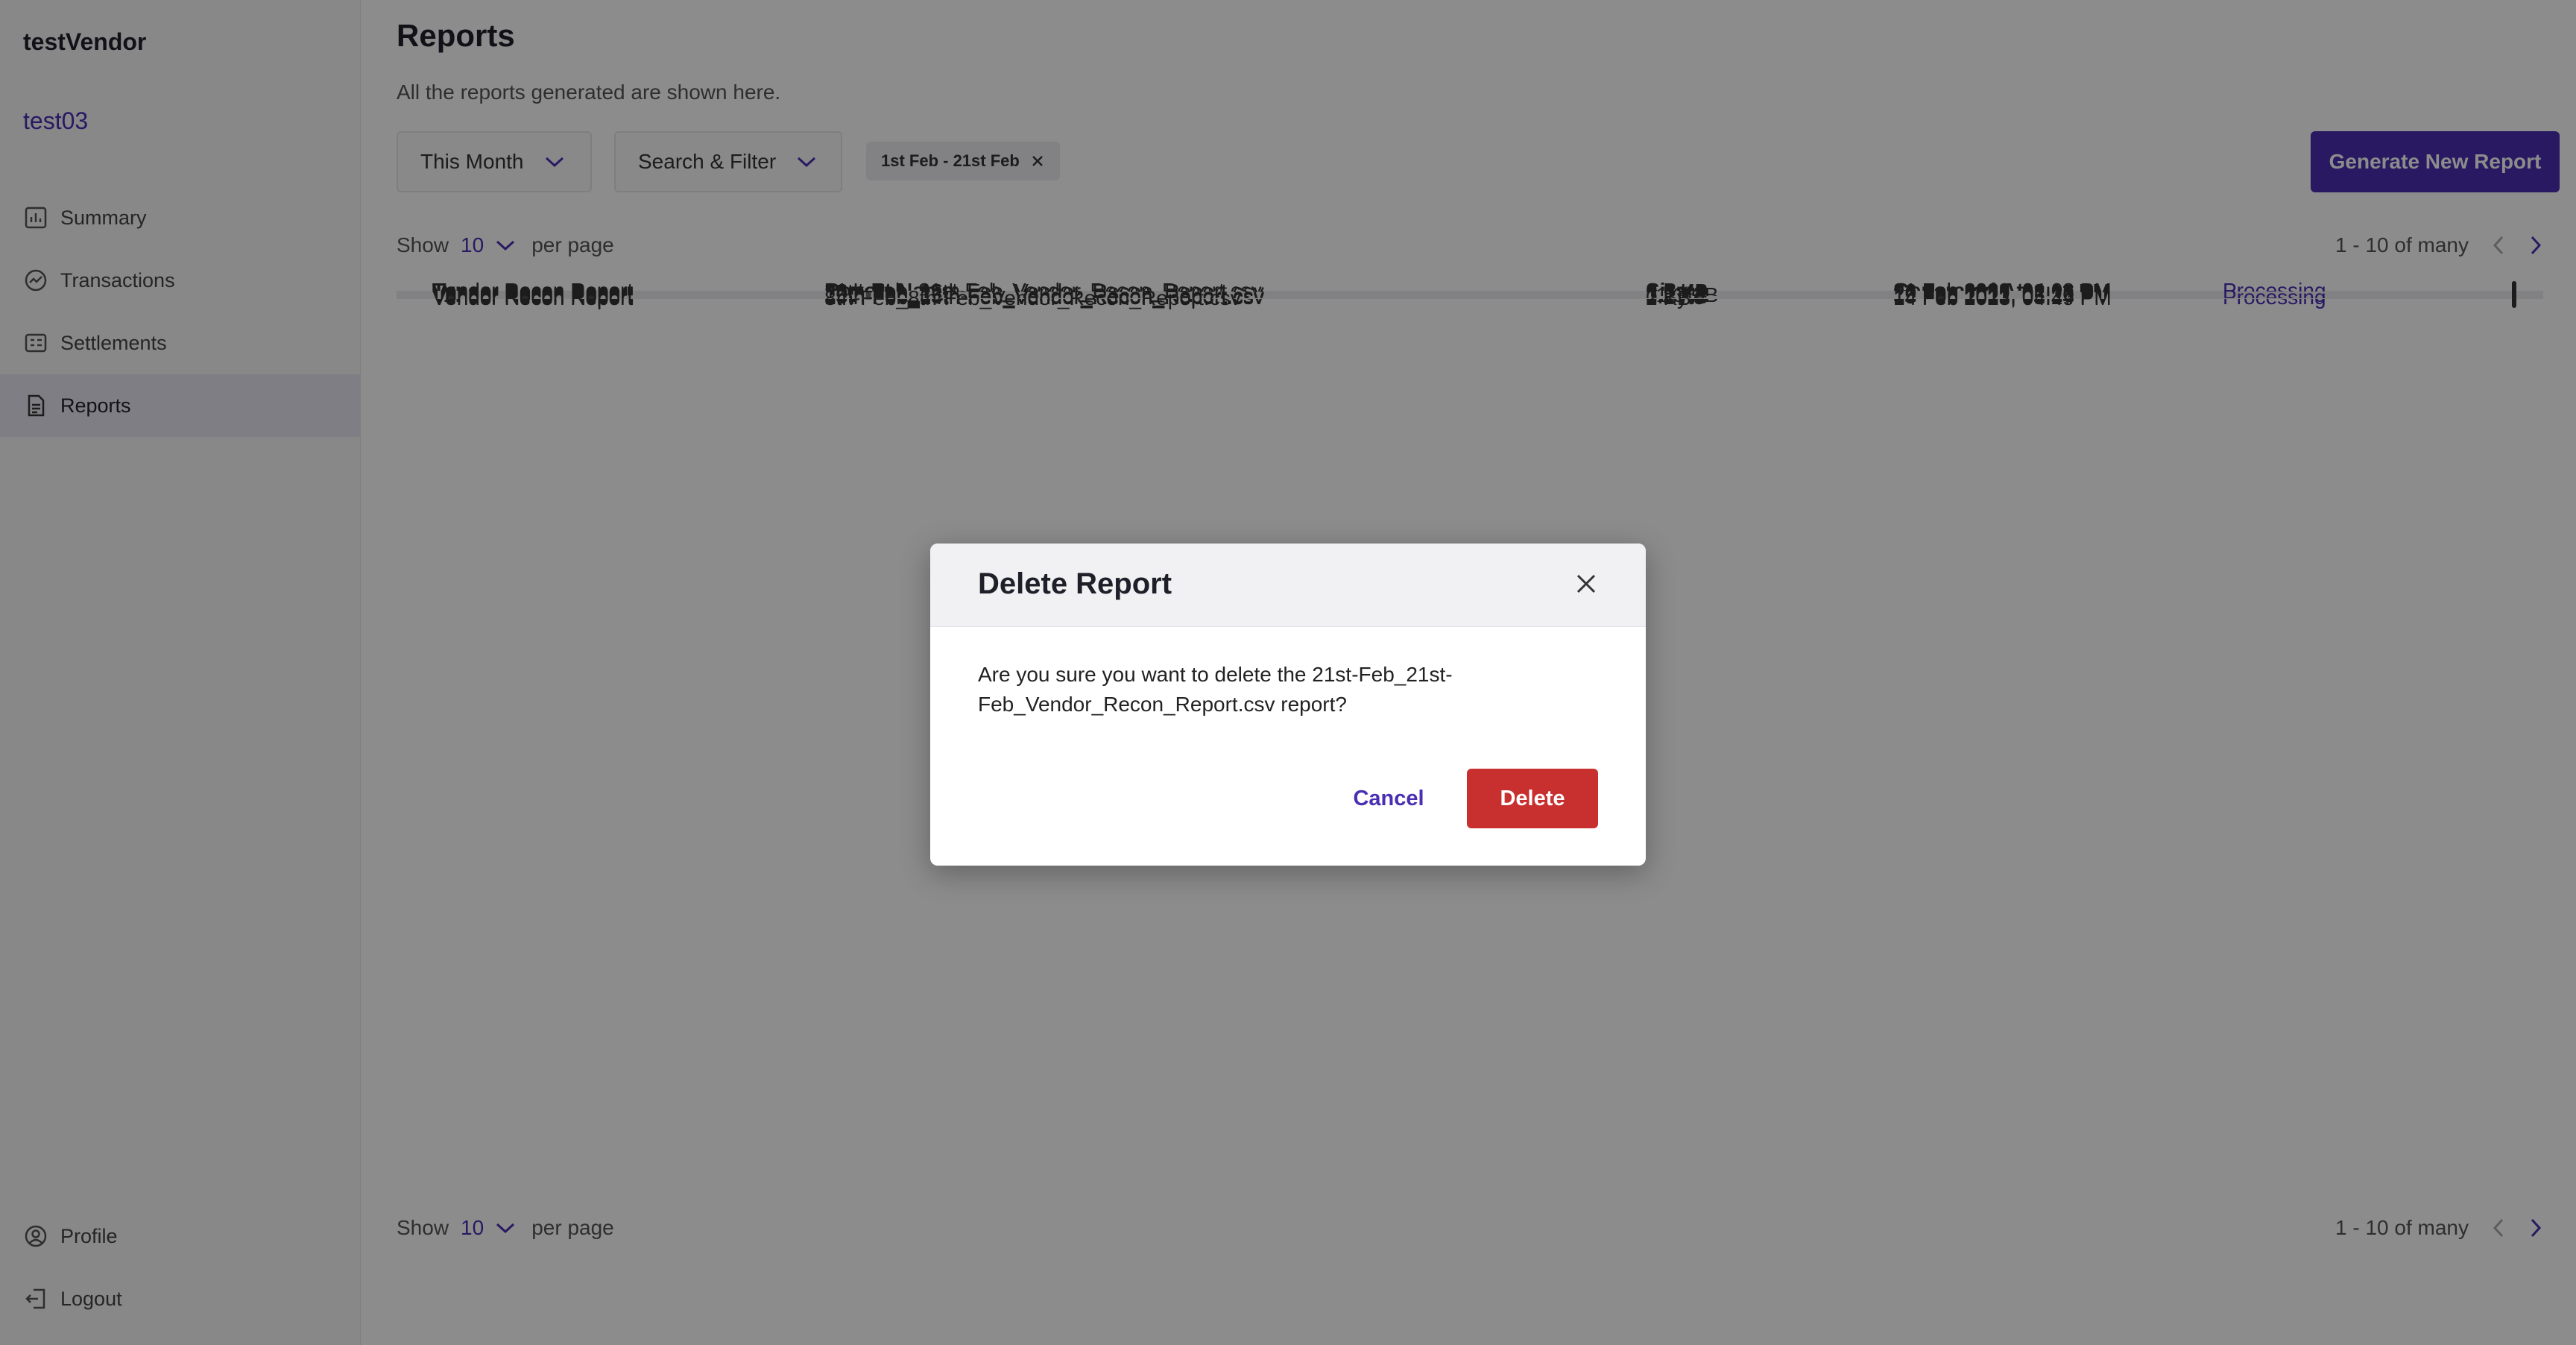 This screenshot has width=2576, height=1345. I want to click on close-icon, so click(1586, 584).